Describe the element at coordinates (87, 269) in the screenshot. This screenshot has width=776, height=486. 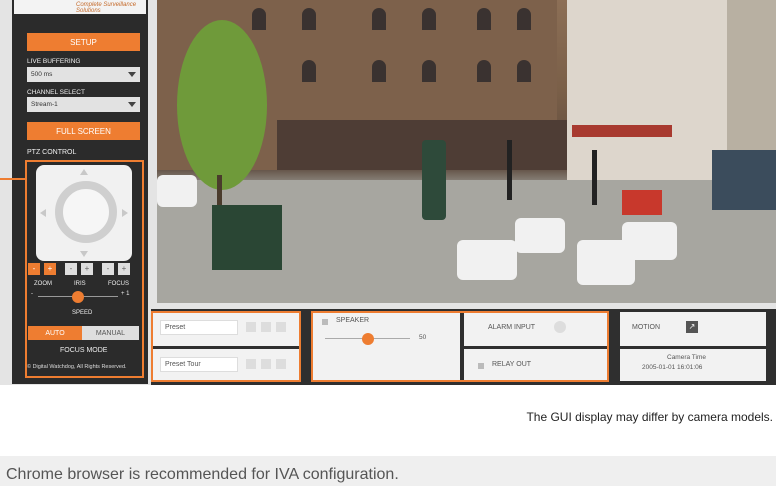
I see `iris-open-button: +` at that location.